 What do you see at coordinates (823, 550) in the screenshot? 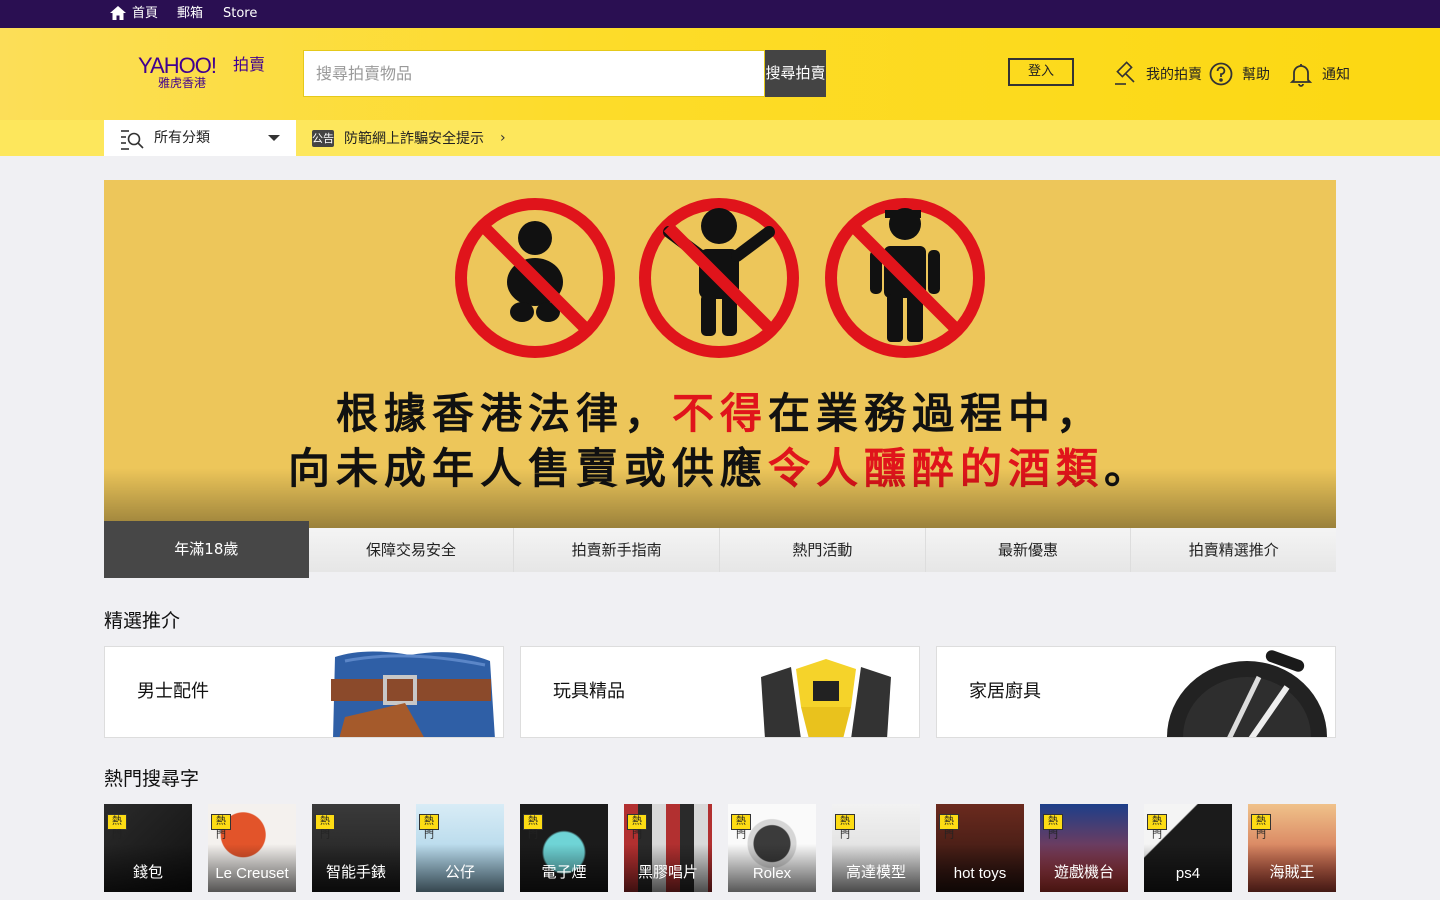
I see `tab-hot-events: 熱門活動` at bounding box center [823, 550].